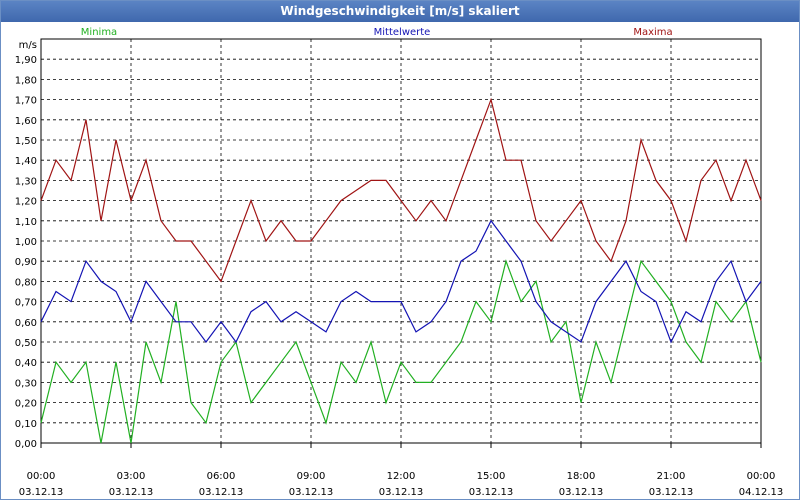 The height and width of the screenshot is (500, 800). Describe the element at coordinates (26, 141) in the screenshot. I see `y-tick-label: 1,50` at that location.